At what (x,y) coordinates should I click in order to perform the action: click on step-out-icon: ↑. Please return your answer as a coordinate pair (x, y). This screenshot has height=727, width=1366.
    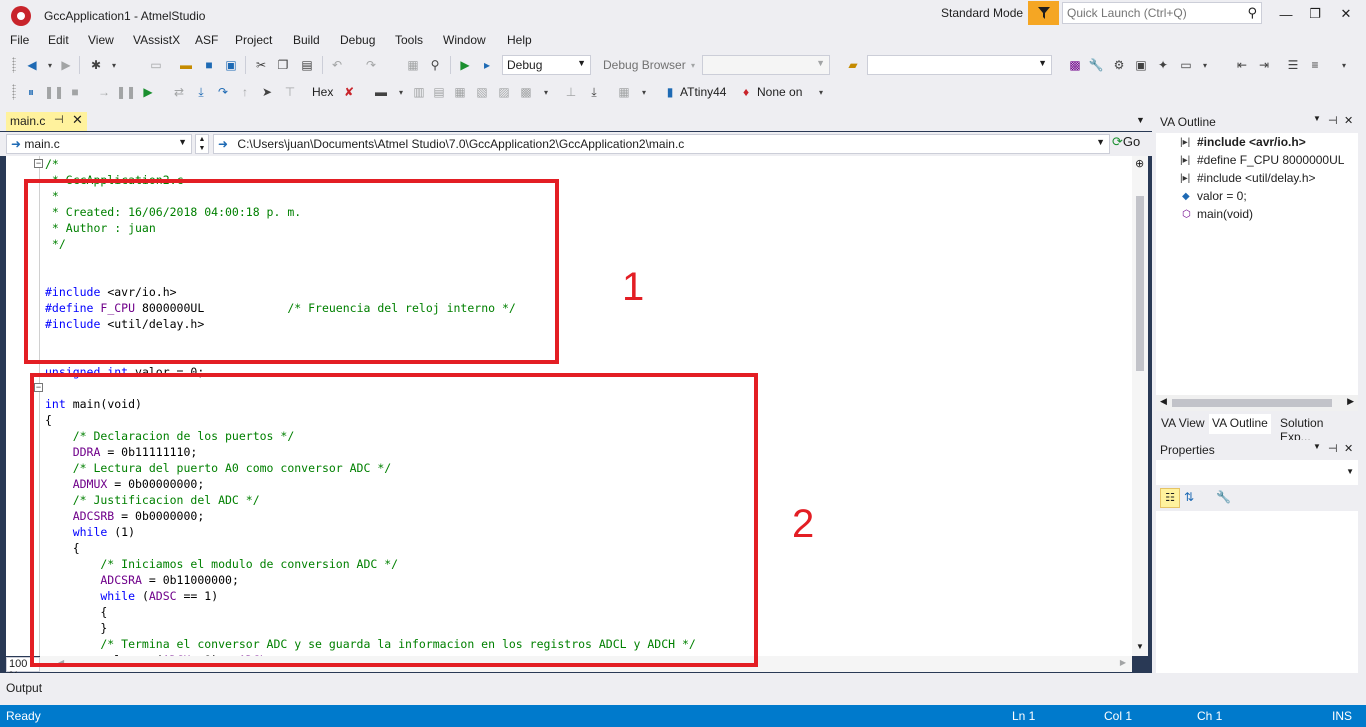
    Looking at the image, I should click on (245, 92).